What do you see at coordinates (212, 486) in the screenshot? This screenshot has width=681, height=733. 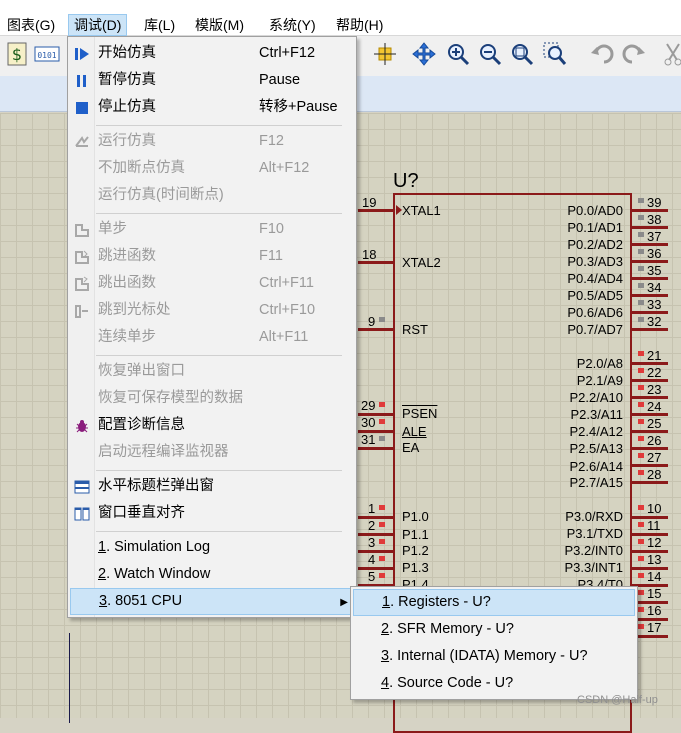 I see `menu-item-horizontal-tile: 水平标题栏弹出窗` at bounding box center [212, 486].